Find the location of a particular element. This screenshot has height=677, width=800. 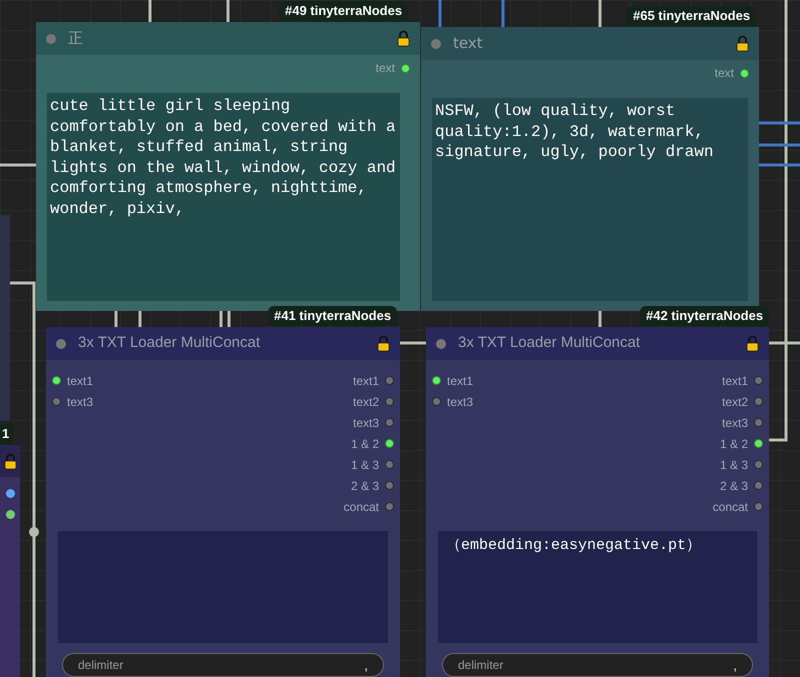

text-area: （embedding:easynegative.pt） is located at coordinates (597, 587).